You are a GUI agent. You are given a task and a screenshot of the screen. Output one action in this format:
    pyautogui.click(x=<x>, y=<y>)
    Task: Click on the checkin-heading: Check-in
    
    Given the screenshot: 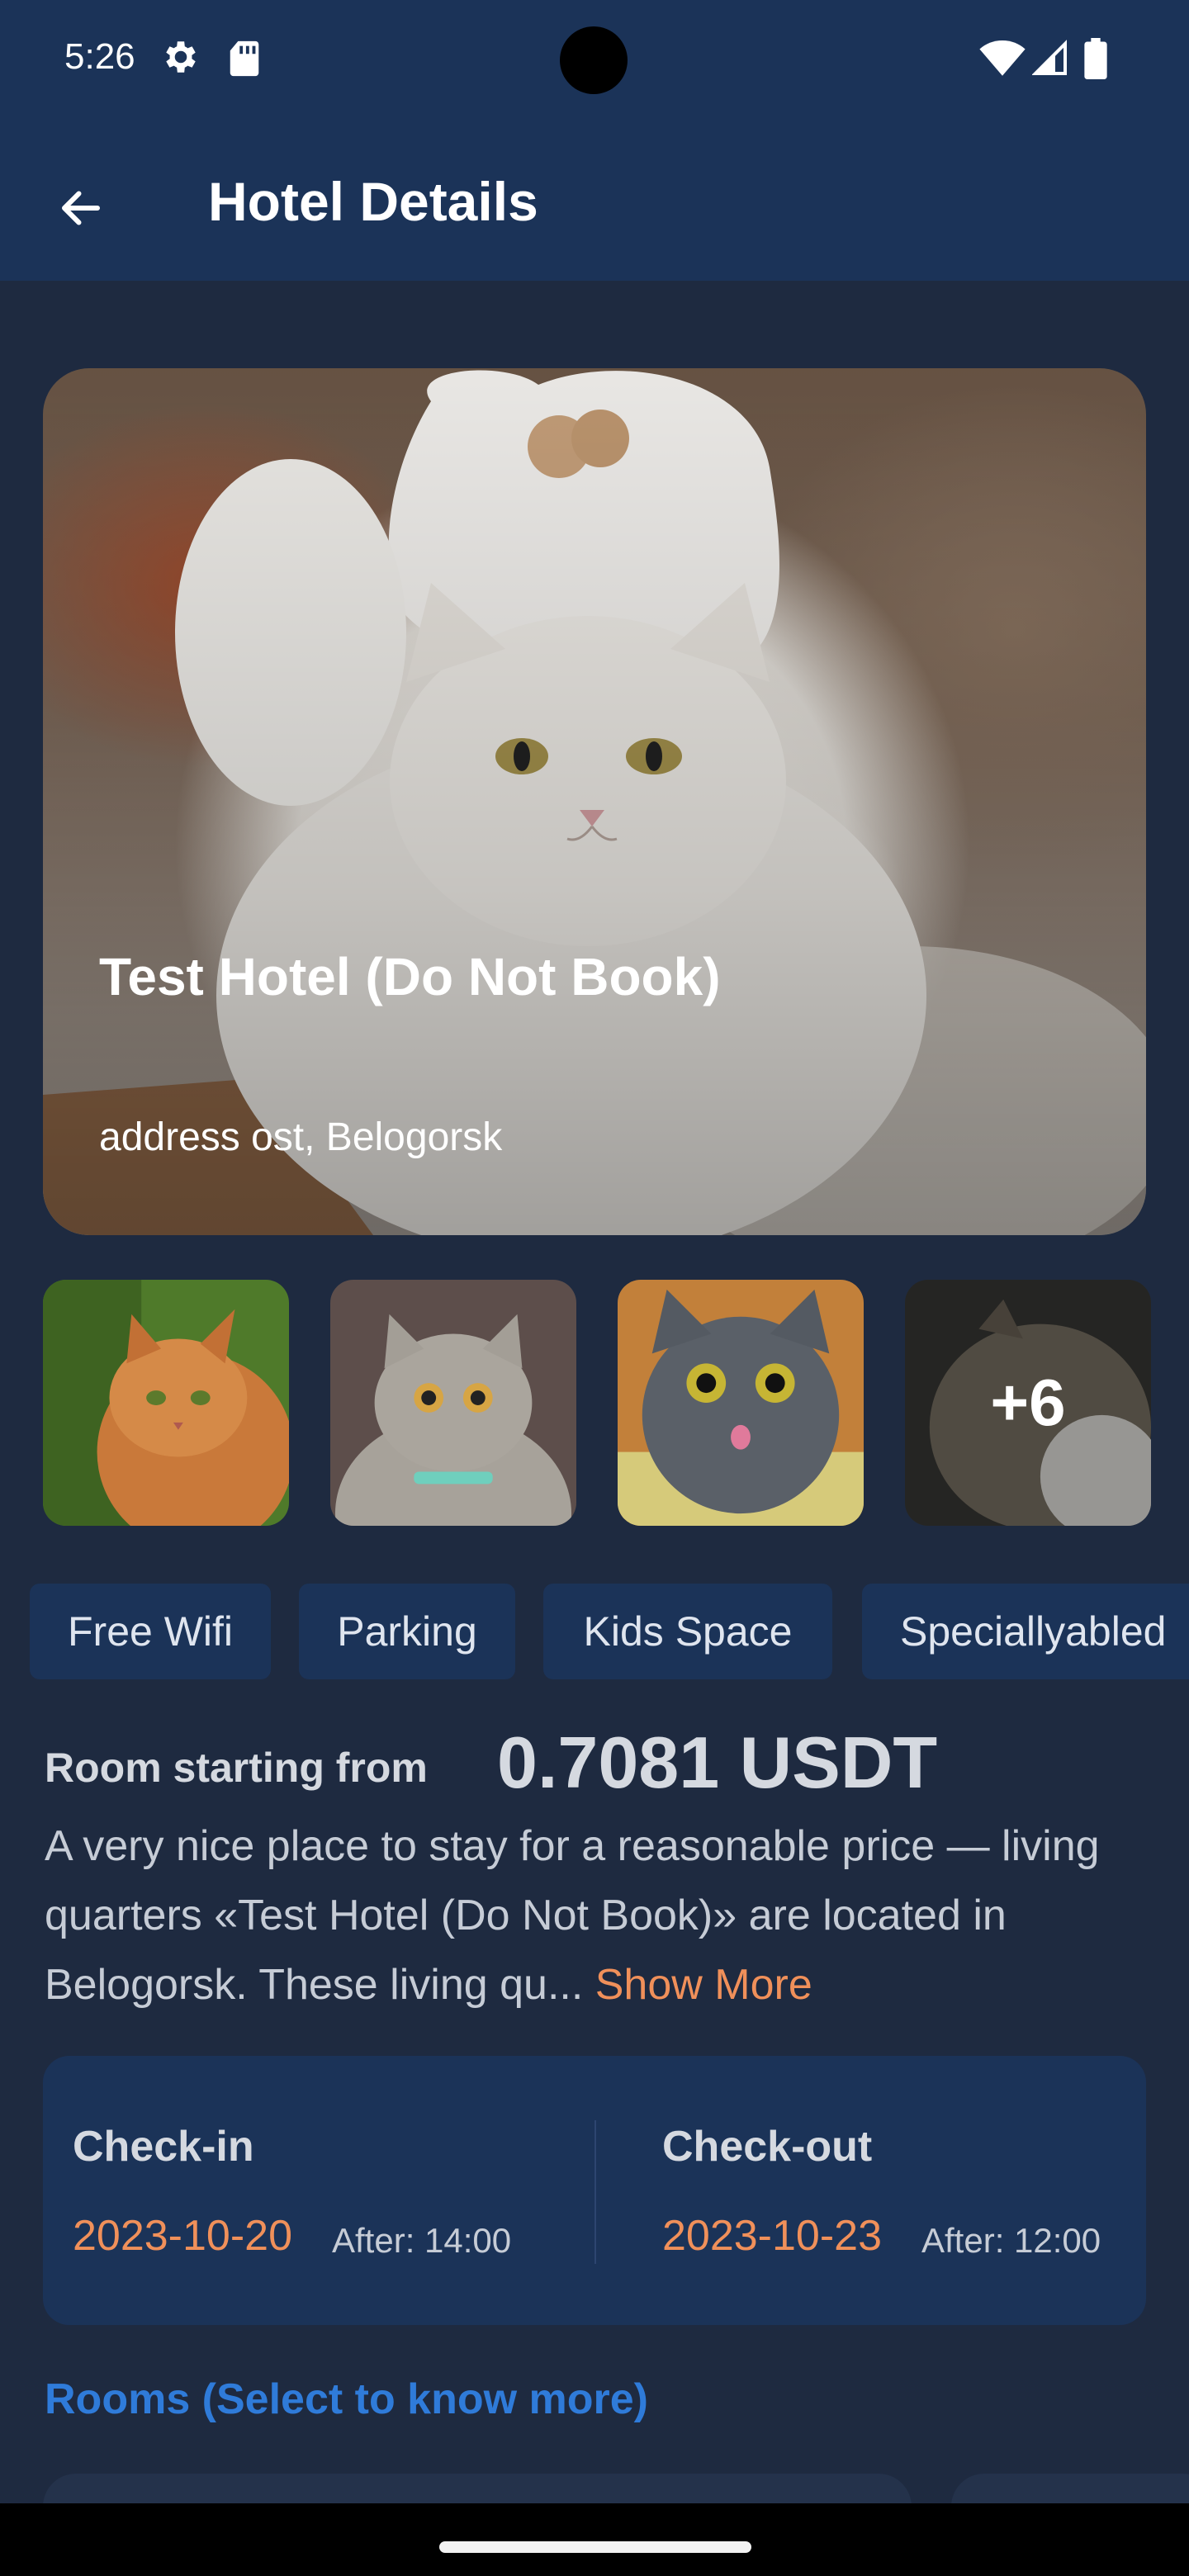 What is the action you would take?
    pyautogui.click(x=163, y=2147)
    